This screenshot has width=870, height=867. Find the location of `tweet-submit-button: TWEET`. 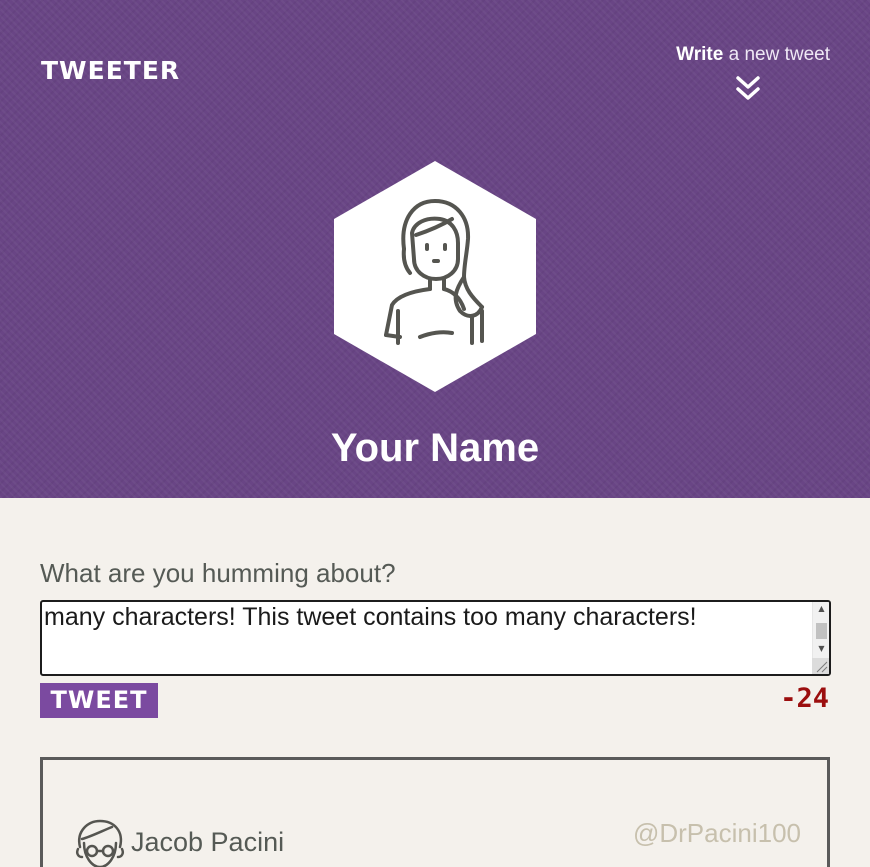

tweet-submit-button: TWEET is located at coordinates (99, 700).